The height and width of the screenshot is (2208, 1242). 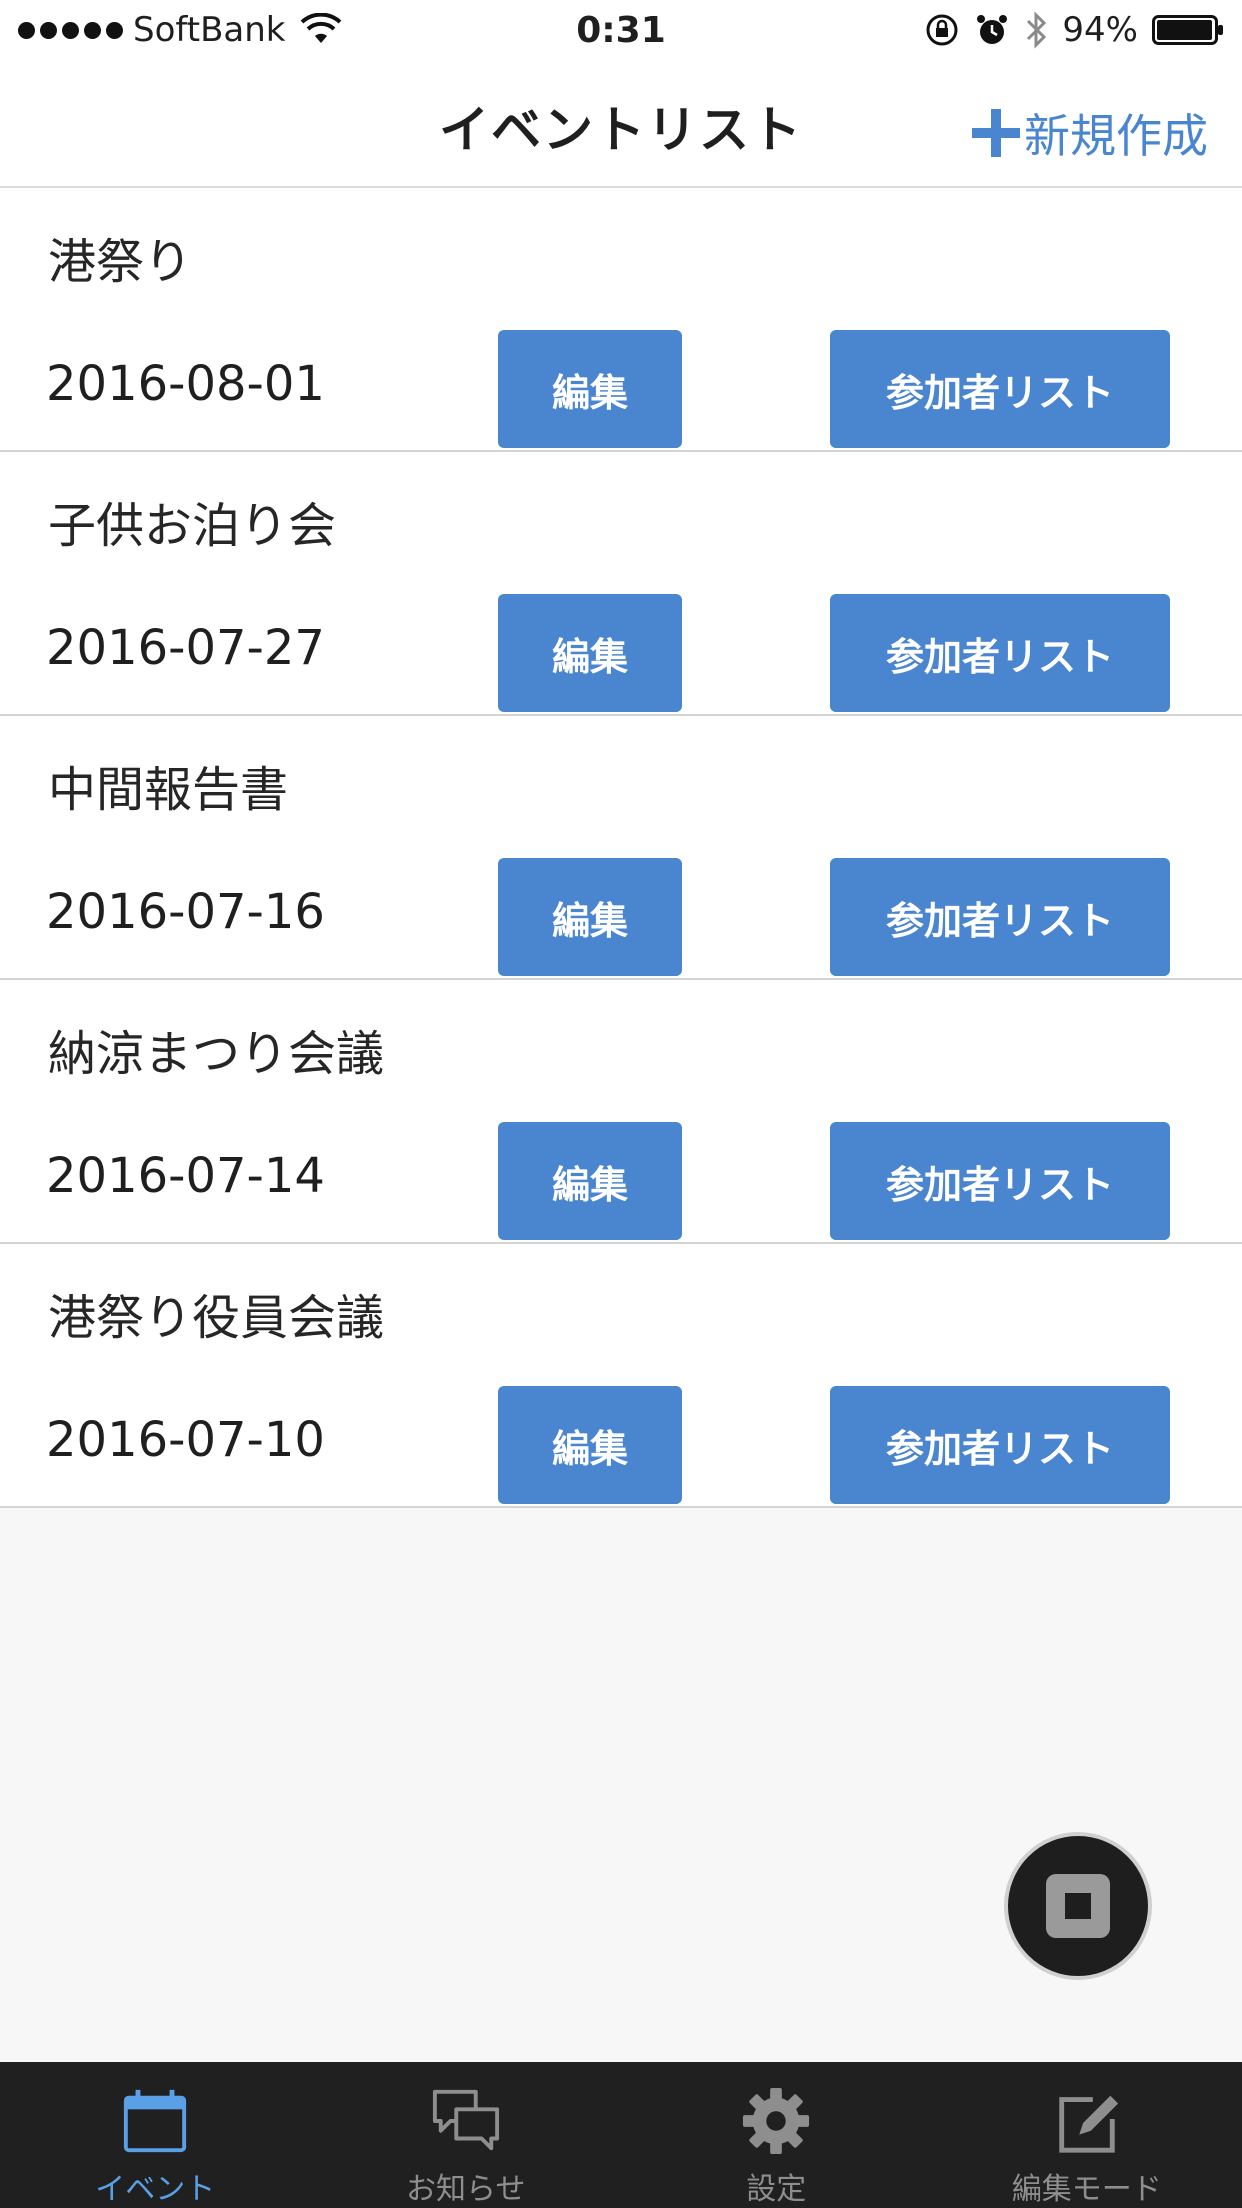 What do you see at coordinates (621, 30) in the screenshot?
I see `status-bar: SoftBank 0:31 94%` at bounding box center [621, 30].